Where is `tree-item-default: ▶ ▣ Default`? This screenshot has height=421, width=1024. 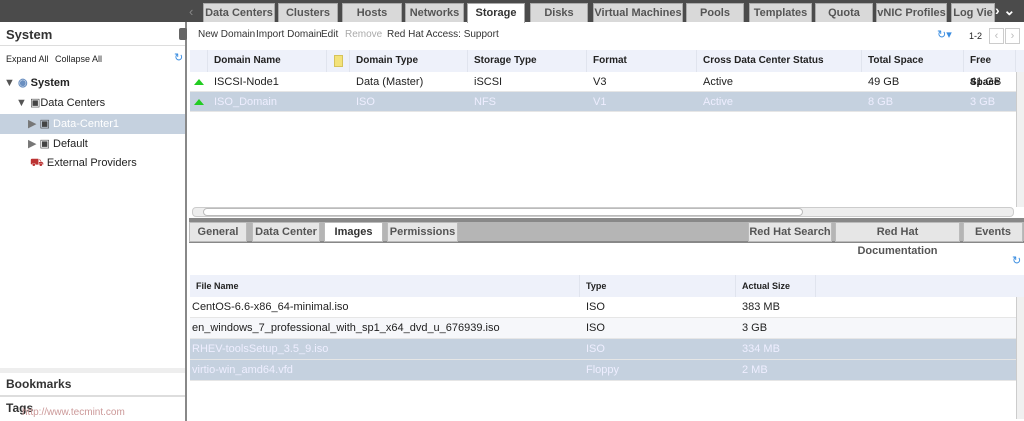
tree-item-default: ▶ ▣ Default is located at coordinates (58, 143).